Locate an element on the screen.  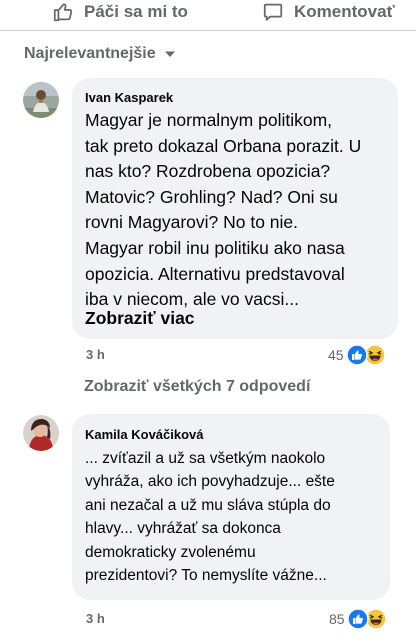
comment-line: vyhráža, ako ich povyhadzuje... ešte is located at coordinates (210, 482).